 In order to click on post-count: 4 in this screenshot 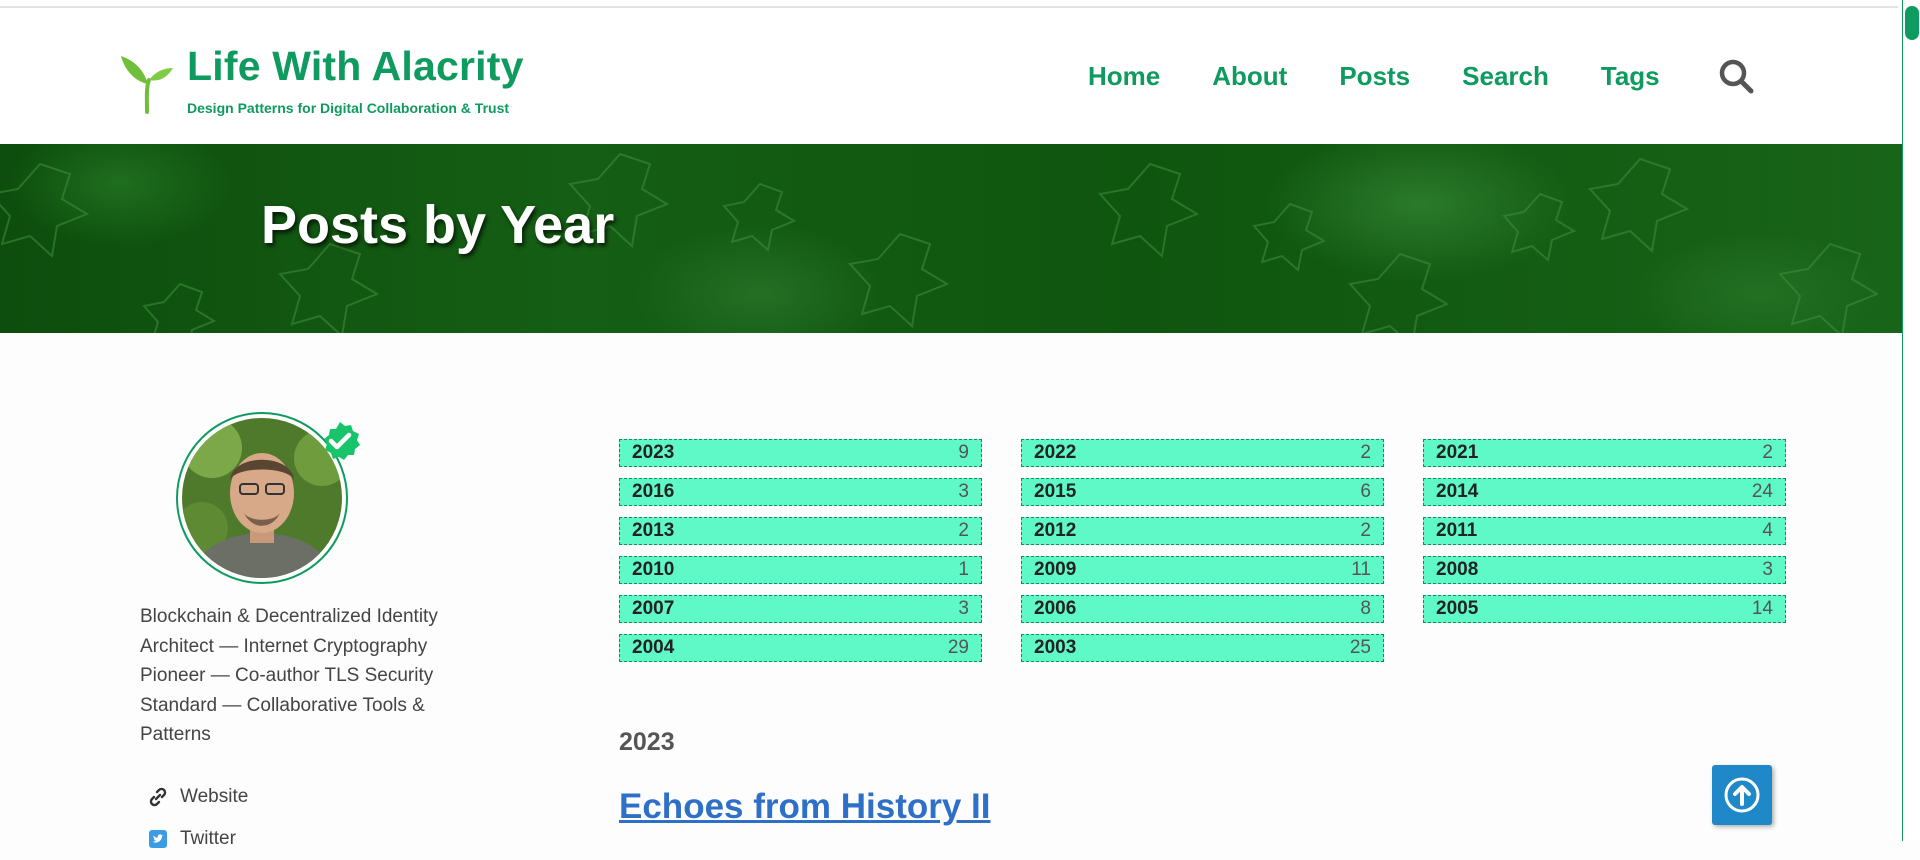, I will do `click(1767, 530)`.